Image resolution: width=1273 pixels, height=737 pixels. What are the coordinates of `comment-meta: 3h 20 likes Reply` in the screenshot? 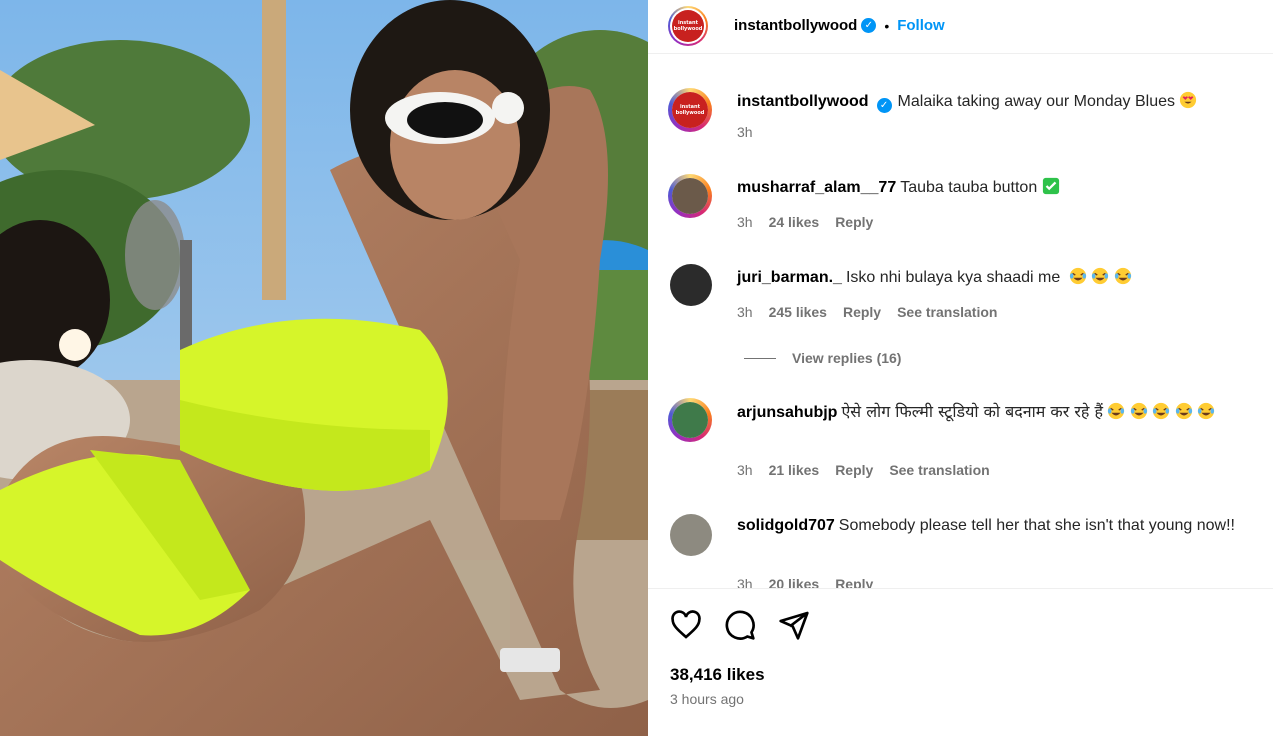 It's located at (805, 582).